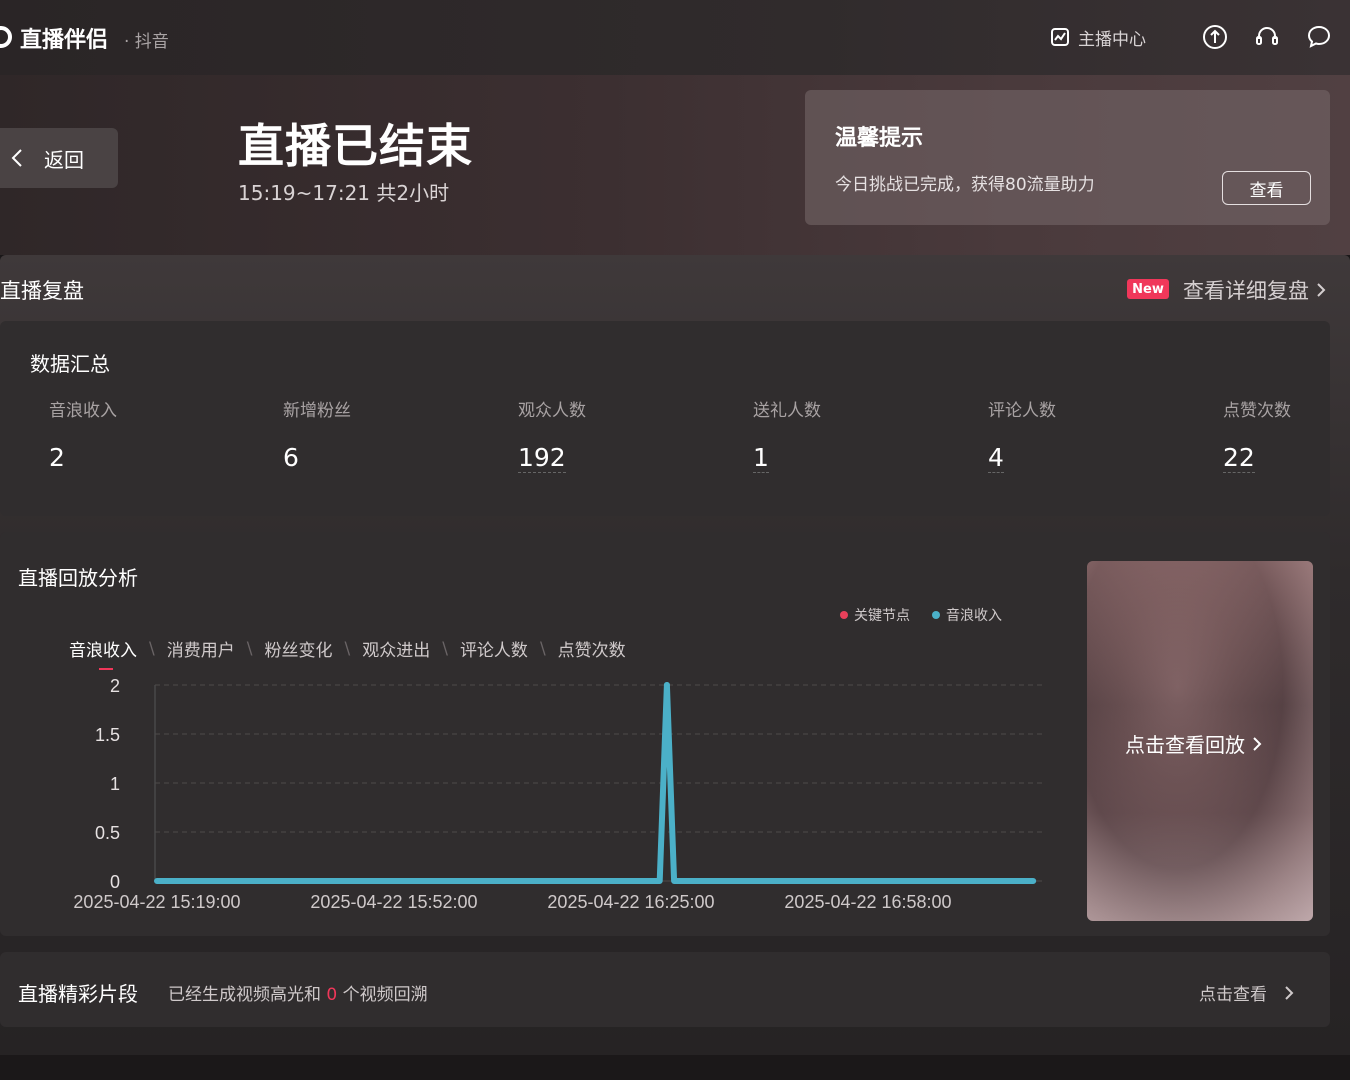 Image resolution: width=1350 pixels, height=1080 pixels. What do you see at coordinates (16, 158) in the screenshot?
I see `chevron-left-icon` at bounding box center [16, 158].